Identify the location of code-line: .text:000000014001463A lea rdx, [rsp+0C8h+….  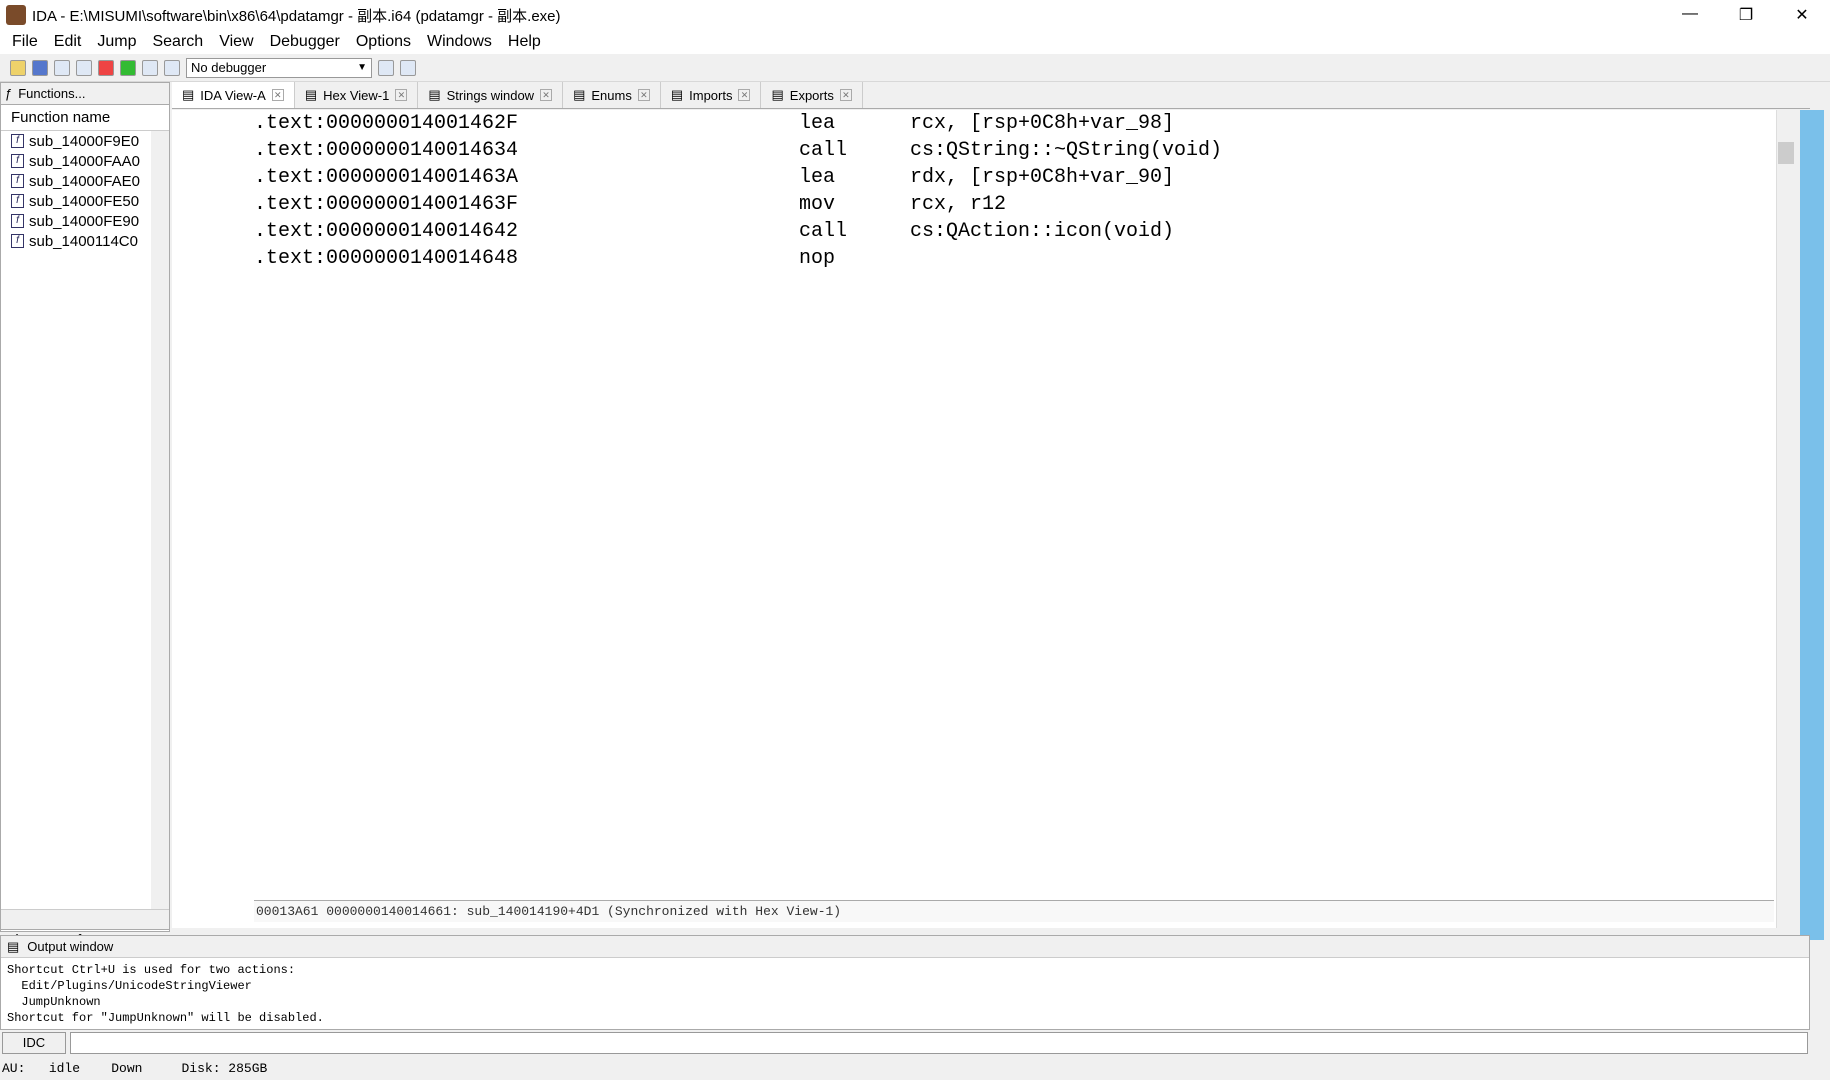
(1014, 177).